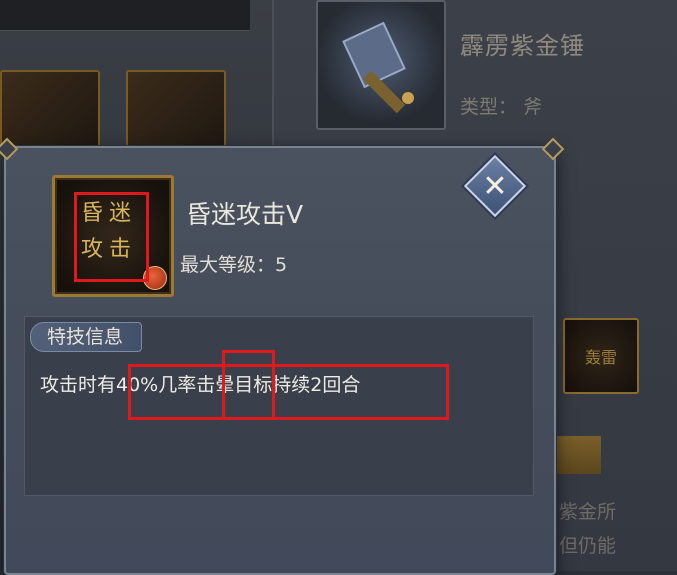 This screenshot has width=677, height=575. What do you see at coordinates (86, 337) in the screenshot?
I see `skill-info-tab: 特技信息` at bounding box center [86, 337].